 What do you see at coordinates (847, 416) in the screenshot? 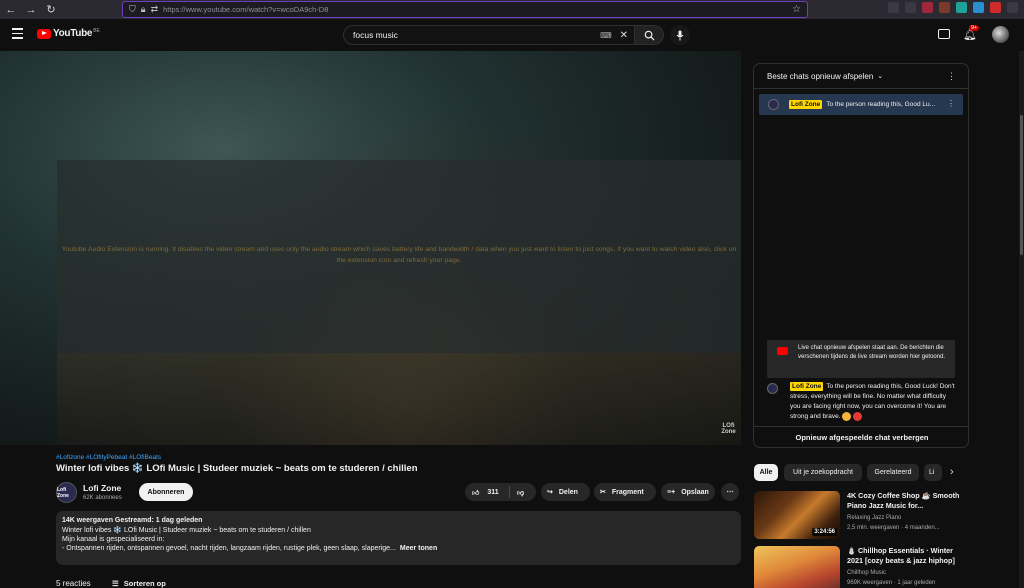
I see `smiling-face-emoji-icon` at bounding box center [847, 416].